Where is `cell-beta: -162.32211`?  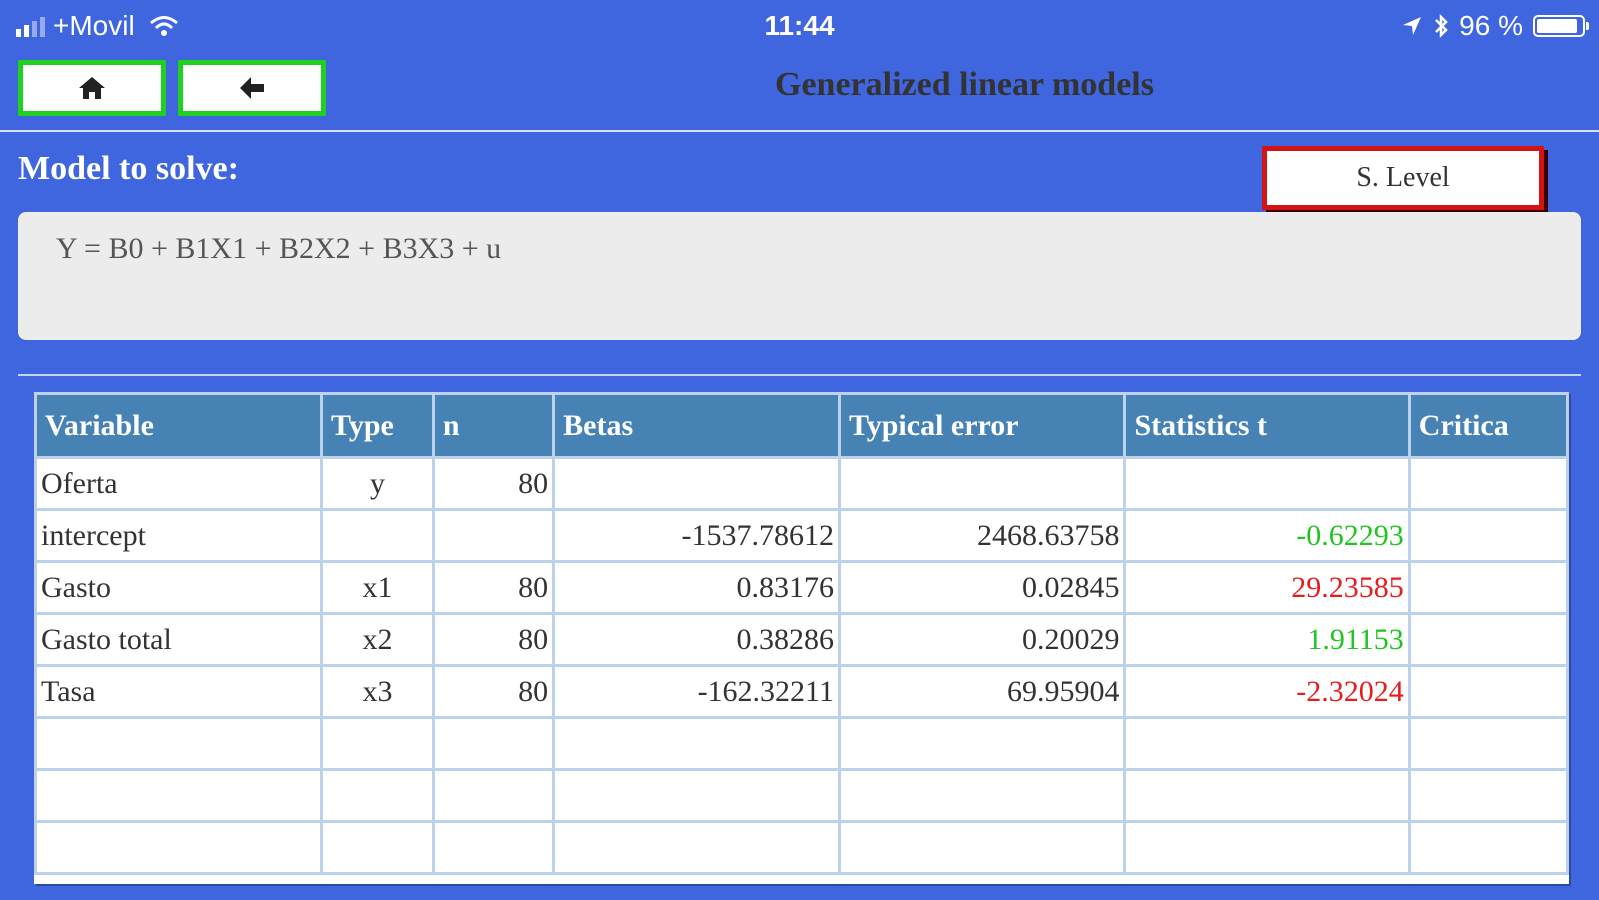 cell-beta: -162.32211 is located at coordinates (696, 691).